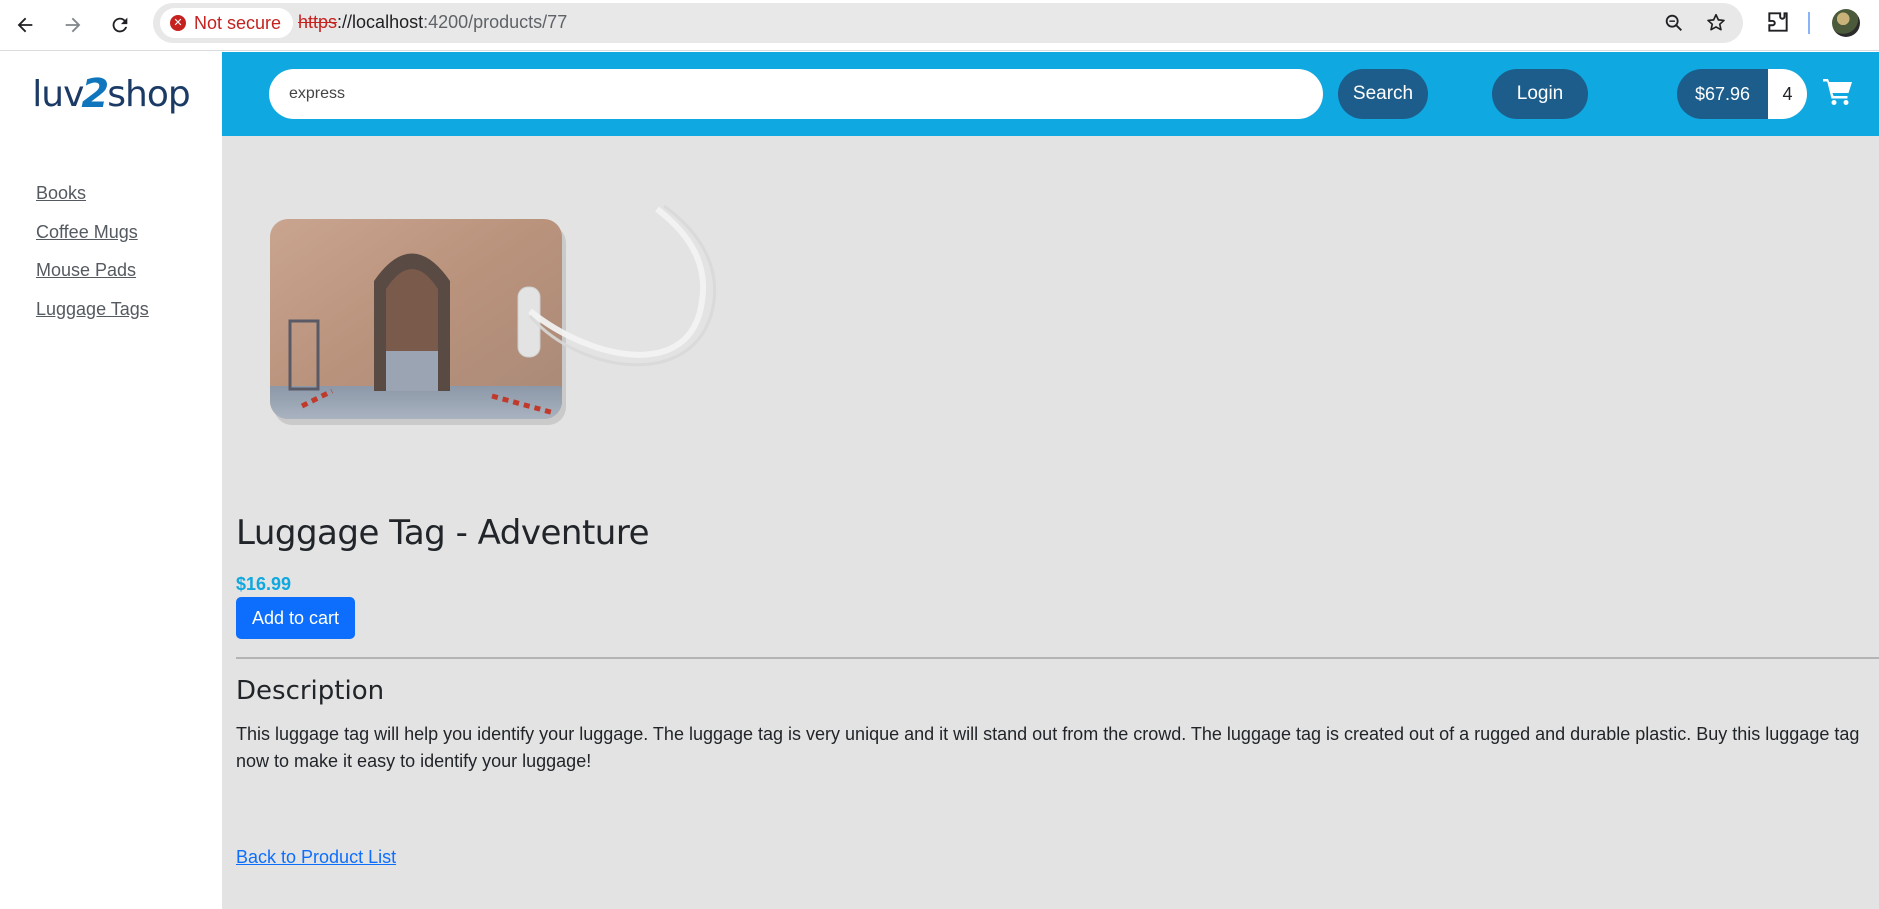  I want to click on url-host: localhost, so click(388, 22).